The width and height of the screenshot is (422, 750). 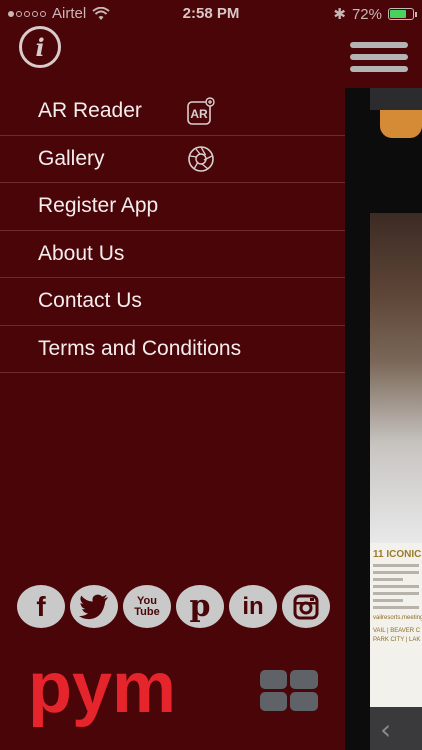 I want to click on pym-logo-mark, so click(x=289, y=690).